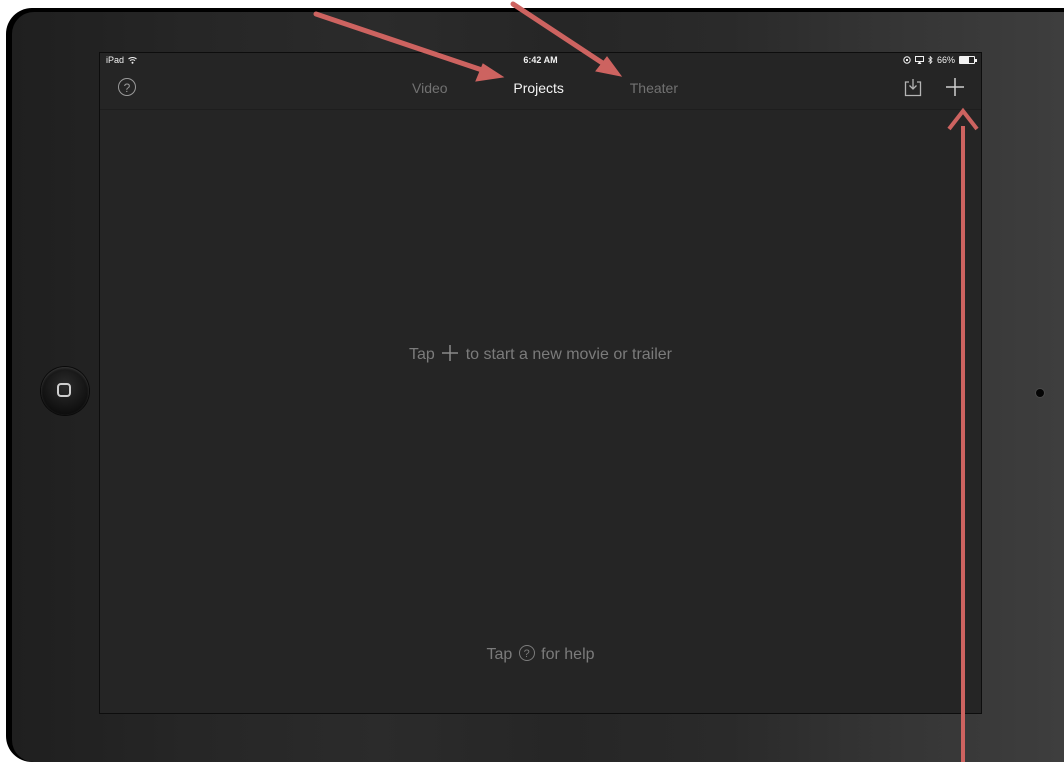 The height and width of the screenshot is (762, 1064). Describe the element at coordinates (399, 42) in the screenshot. I see `arrow-to-projects` at that location.